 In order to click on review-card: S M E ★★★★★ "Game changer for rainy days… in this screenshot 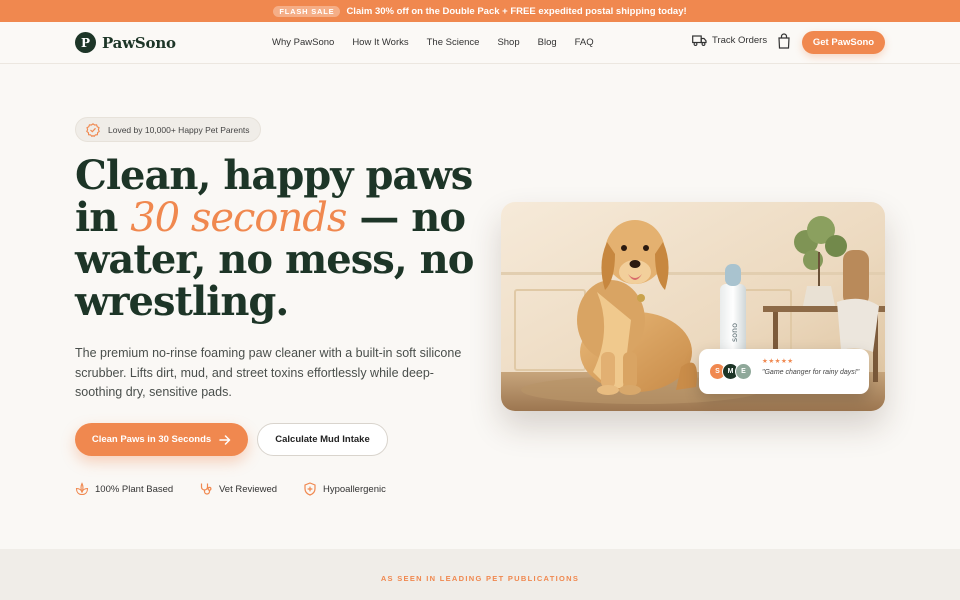, I will do `click(784, 371)`.